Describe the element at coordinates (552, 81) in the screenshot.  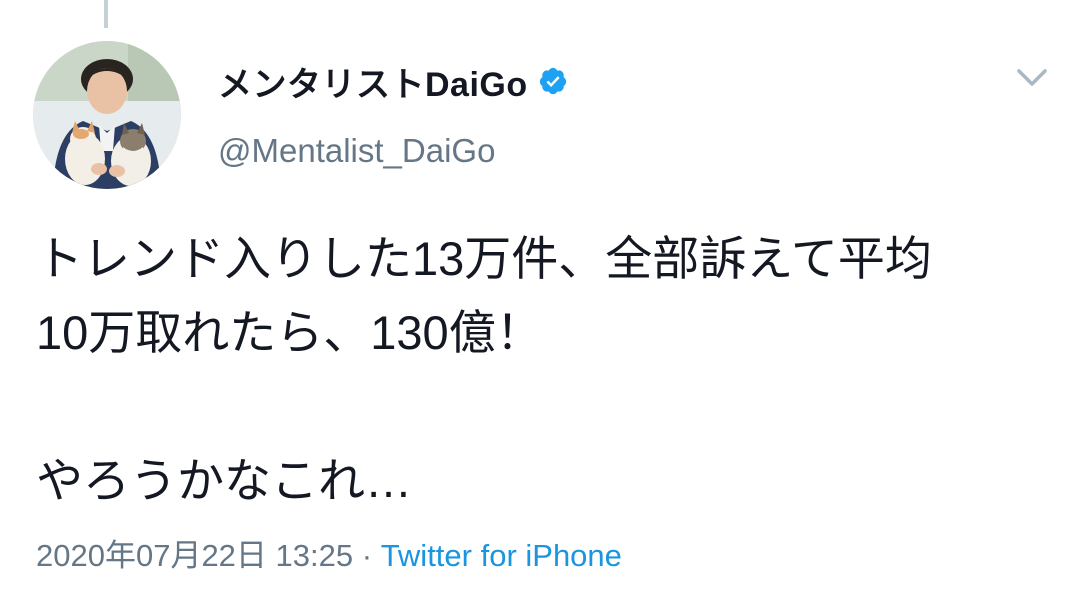
I see `verified-badge-icon` at that location.